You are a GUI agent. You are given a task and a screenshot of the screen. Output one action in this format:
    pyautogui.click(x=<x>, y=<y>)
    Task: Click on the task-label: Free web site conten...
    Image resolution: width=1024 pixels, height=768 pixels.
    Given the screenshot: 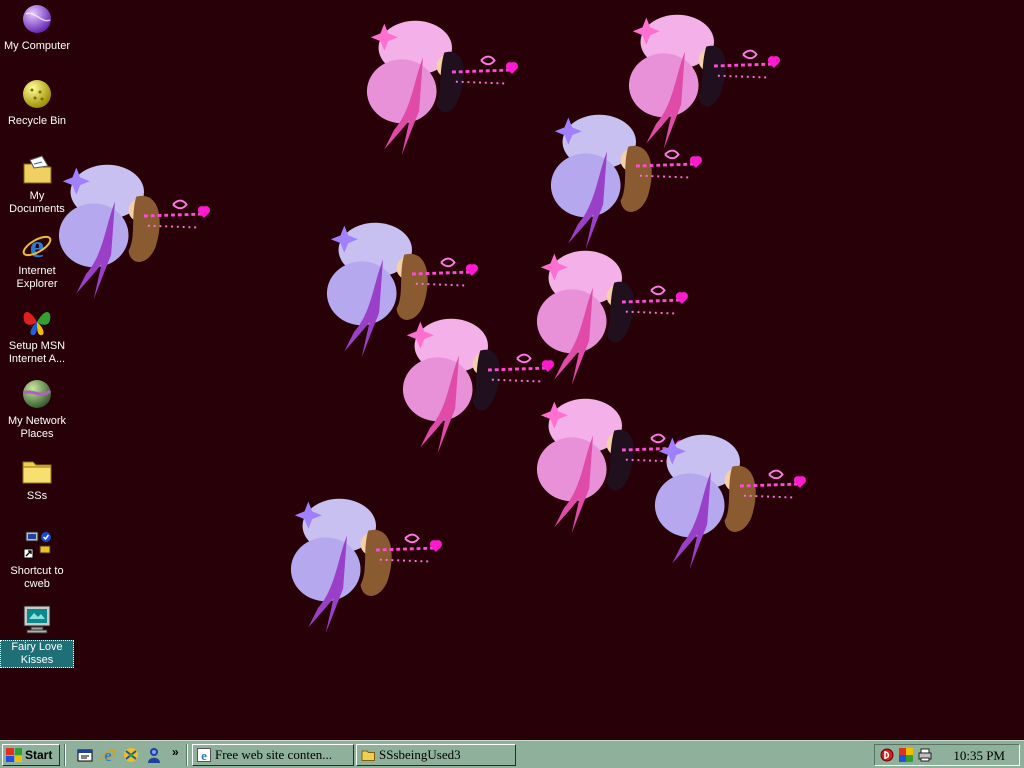 What is the action you would take?
    pyautogui.click(x=273, y=754)
    